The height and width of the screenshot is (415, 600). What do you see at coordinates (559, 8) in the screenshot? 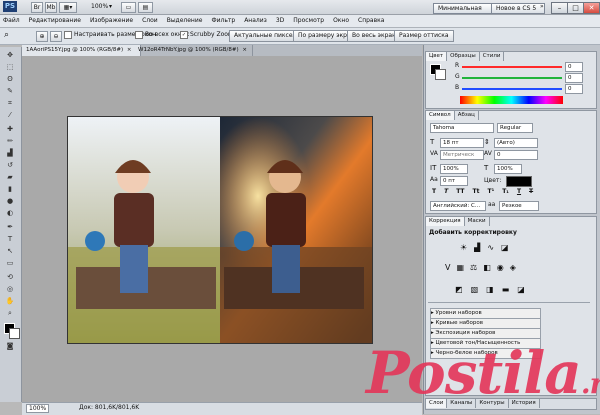
I see `minimize-icon: –` at bounding box center [559, 8].